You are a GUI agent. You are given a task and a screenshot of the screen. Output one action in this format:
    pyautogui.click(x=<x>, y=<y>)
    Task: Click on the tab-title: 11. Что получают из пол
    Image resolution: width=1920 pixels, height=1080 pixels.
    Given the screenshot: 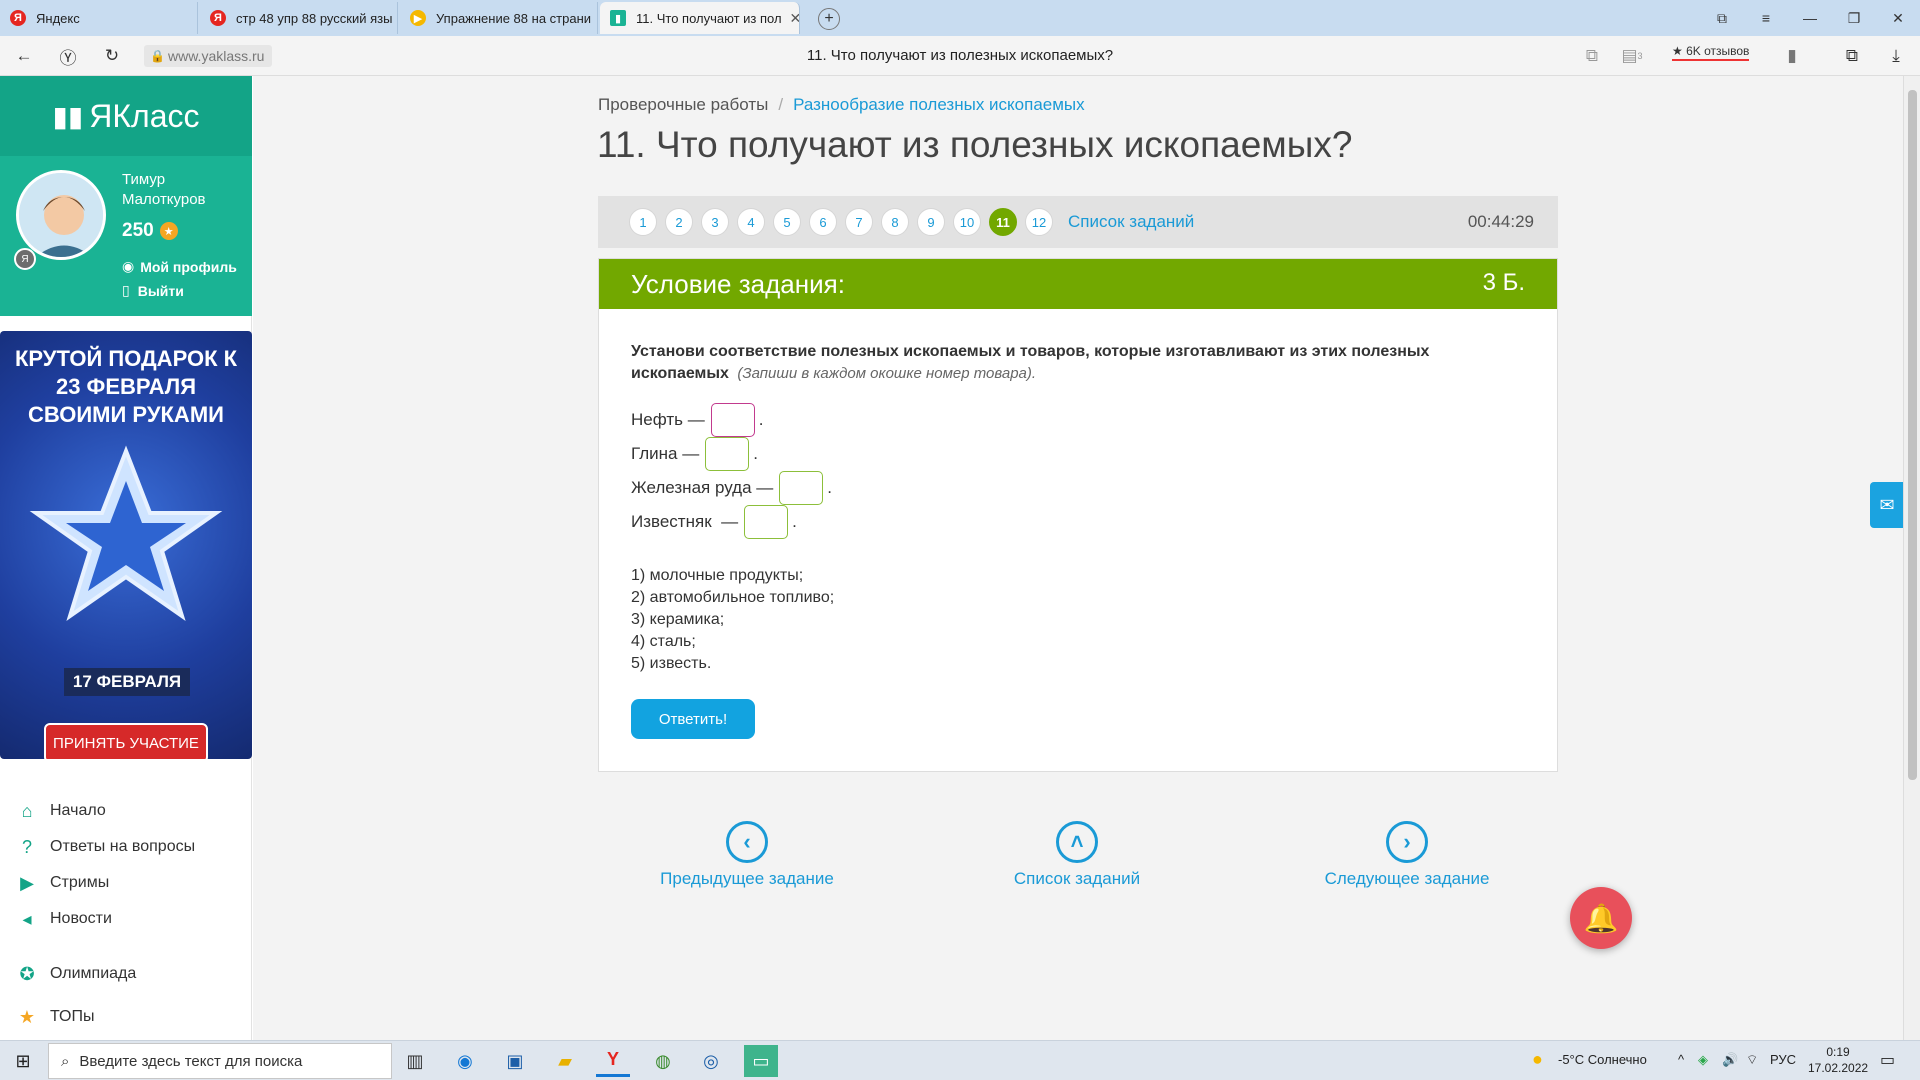 What is the action you would take?
    pyautogui.click(x=709, y=18)
    